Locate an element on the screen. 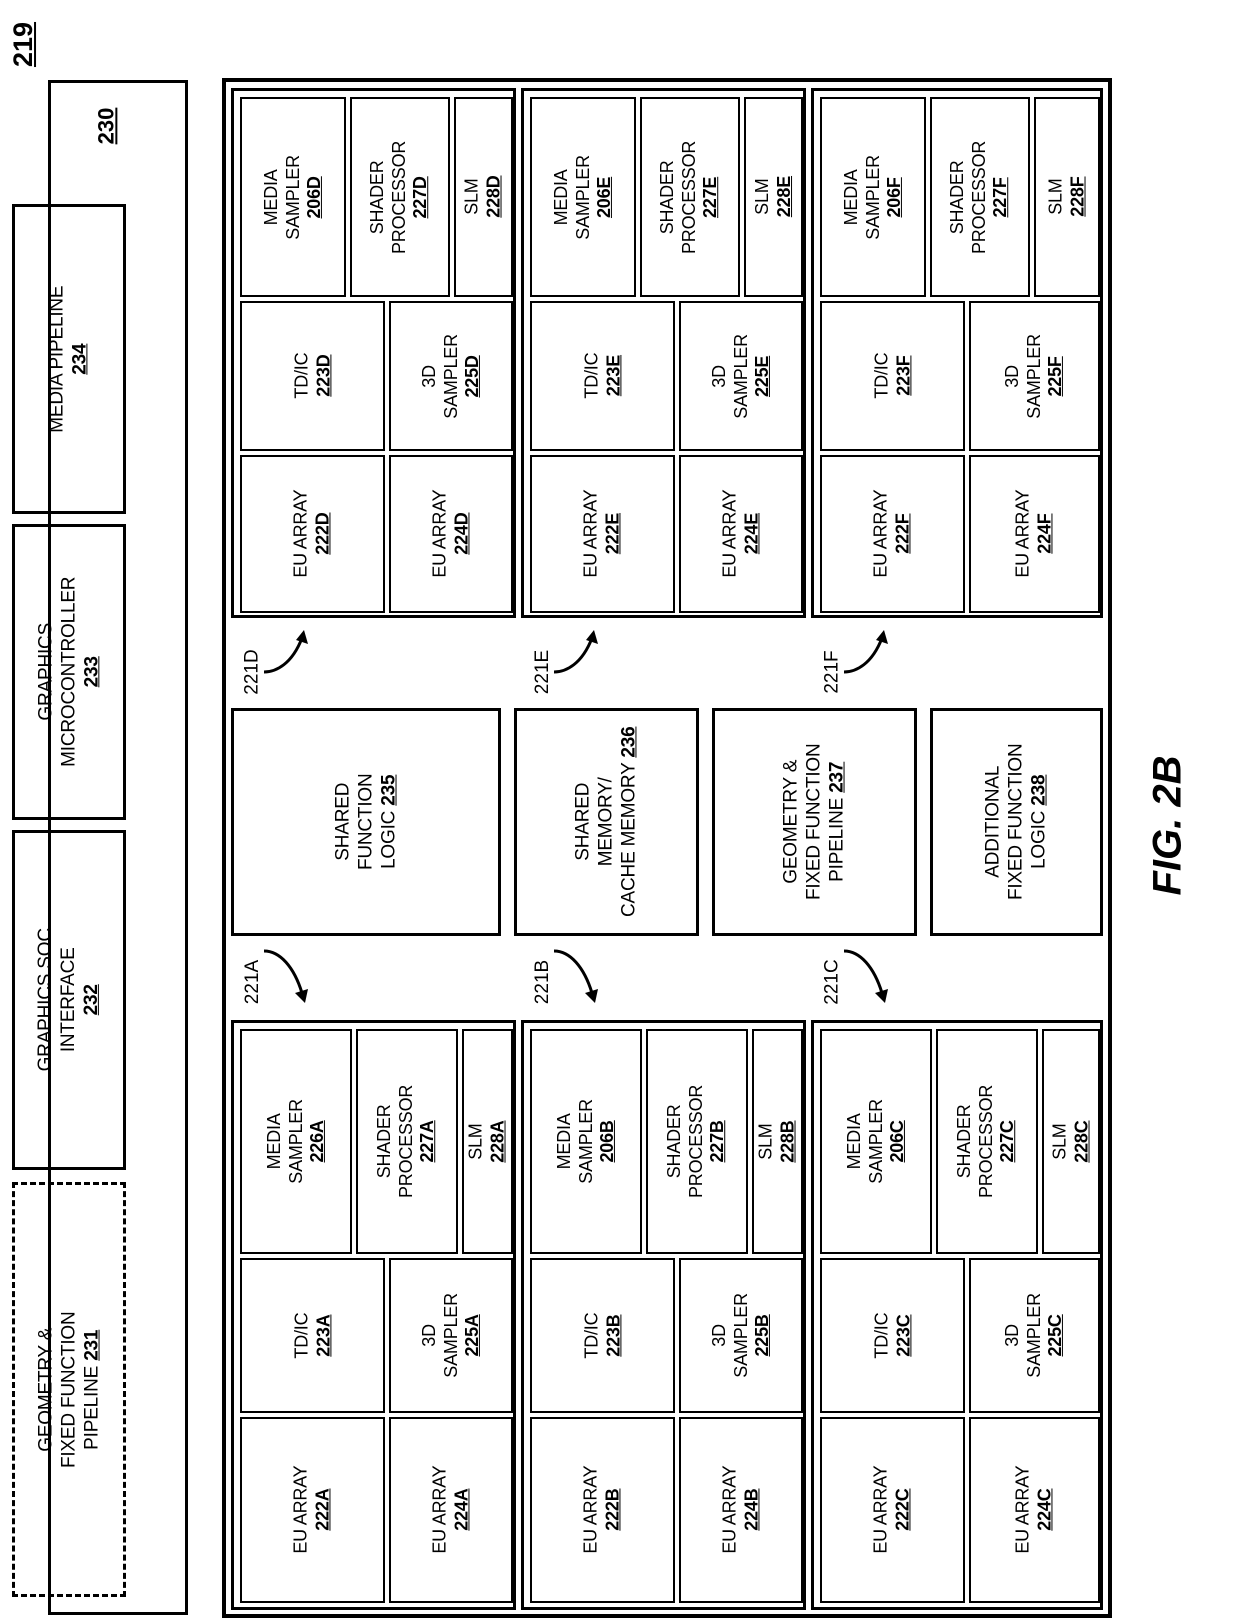 Image resolution: width=1240 pixels, height=1624 pixels. shader-processor-227D: SHADER PROCESSOR 227D is located at coordinates (400, 197).